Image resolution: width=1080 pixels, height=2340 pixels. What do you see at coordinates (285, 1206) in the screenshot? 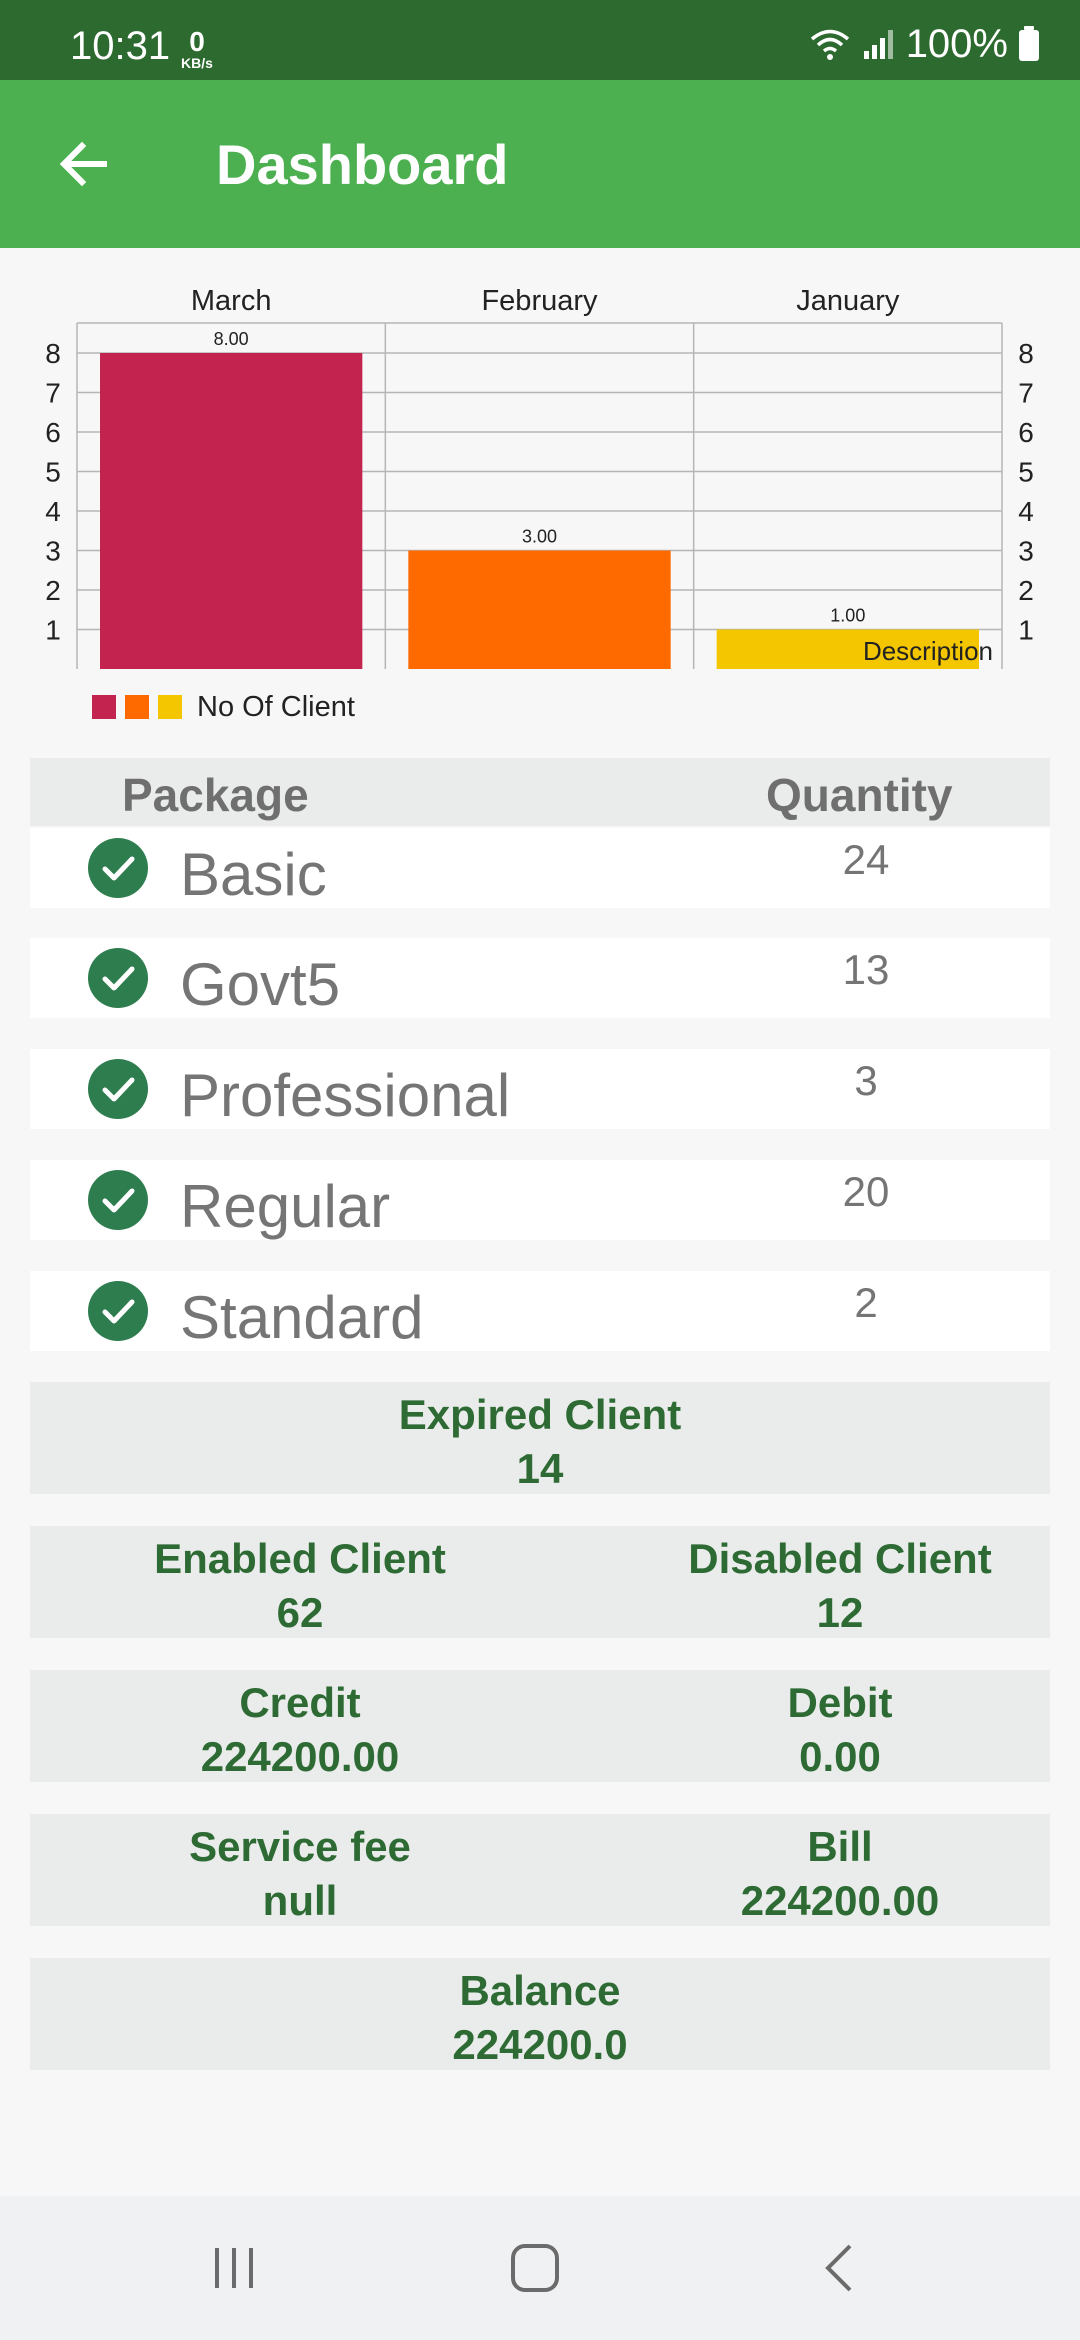
I see `package-name: Regular` at bounding box center [285, 1206].